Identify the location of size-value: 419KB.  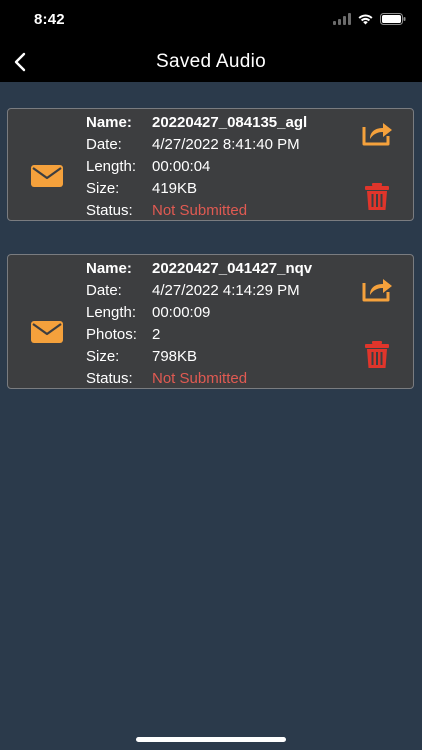
(175, 188).